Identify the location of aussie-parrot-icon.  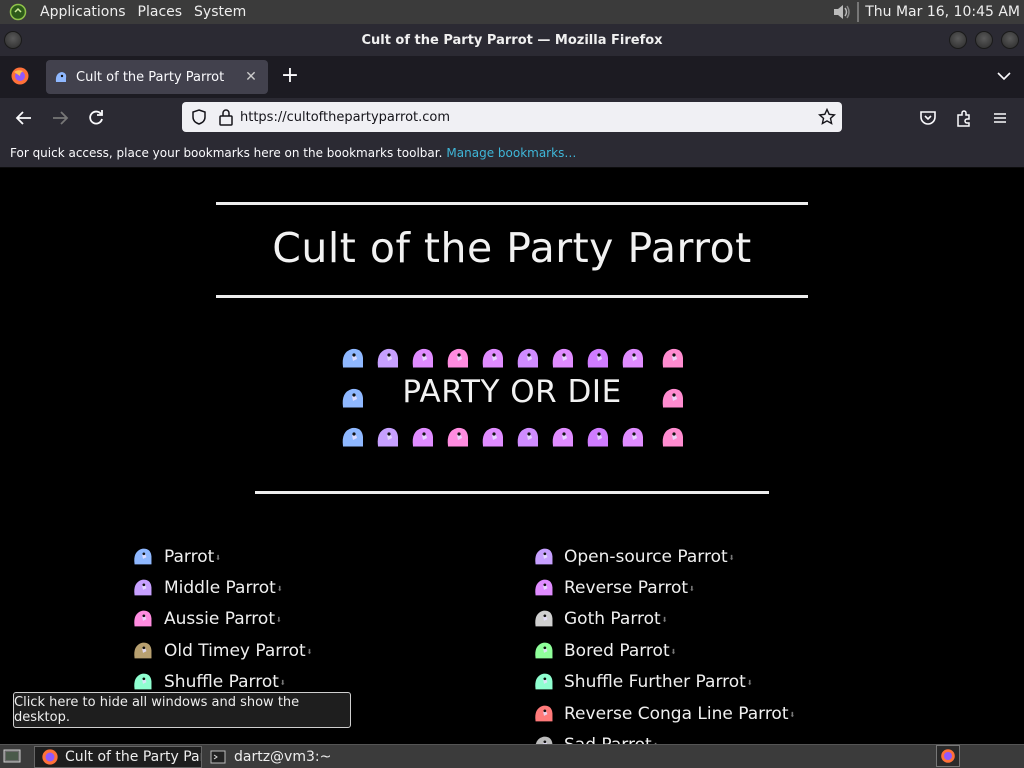
(148, 619).